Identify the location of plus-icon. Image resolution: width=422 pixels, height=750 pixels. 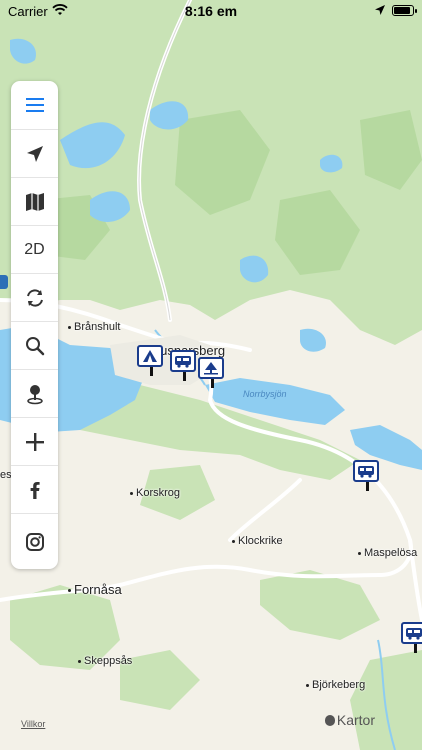
(34, 441).